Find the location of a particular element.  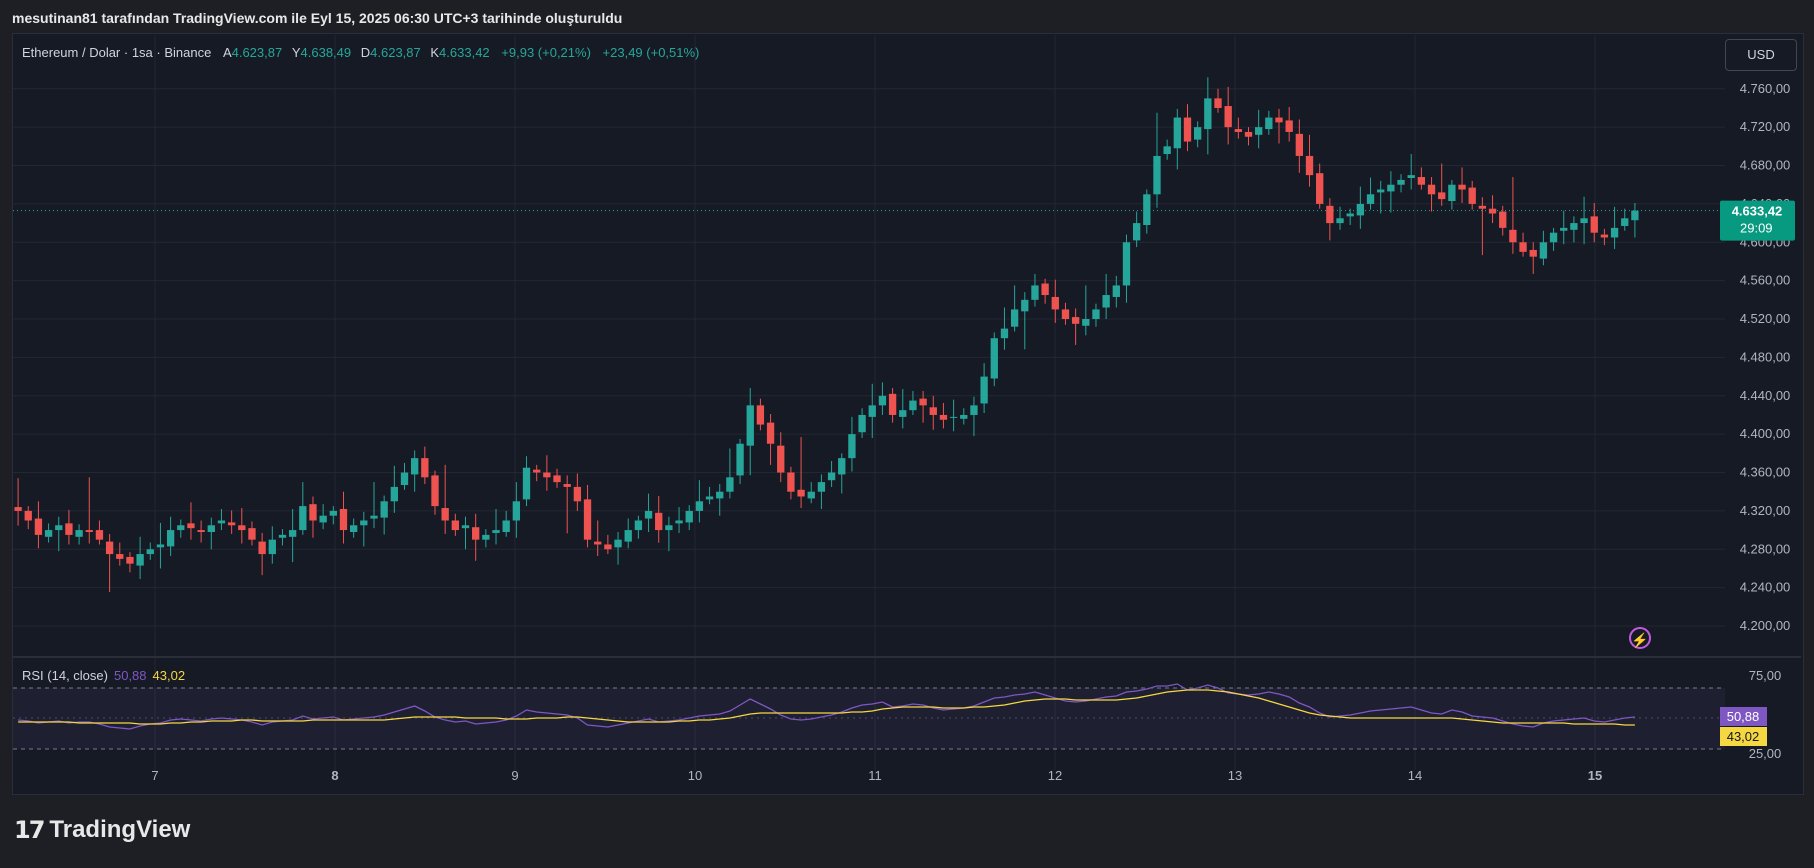

tradingview-logo: 17 TradingView is located at coordinates (102, 830).